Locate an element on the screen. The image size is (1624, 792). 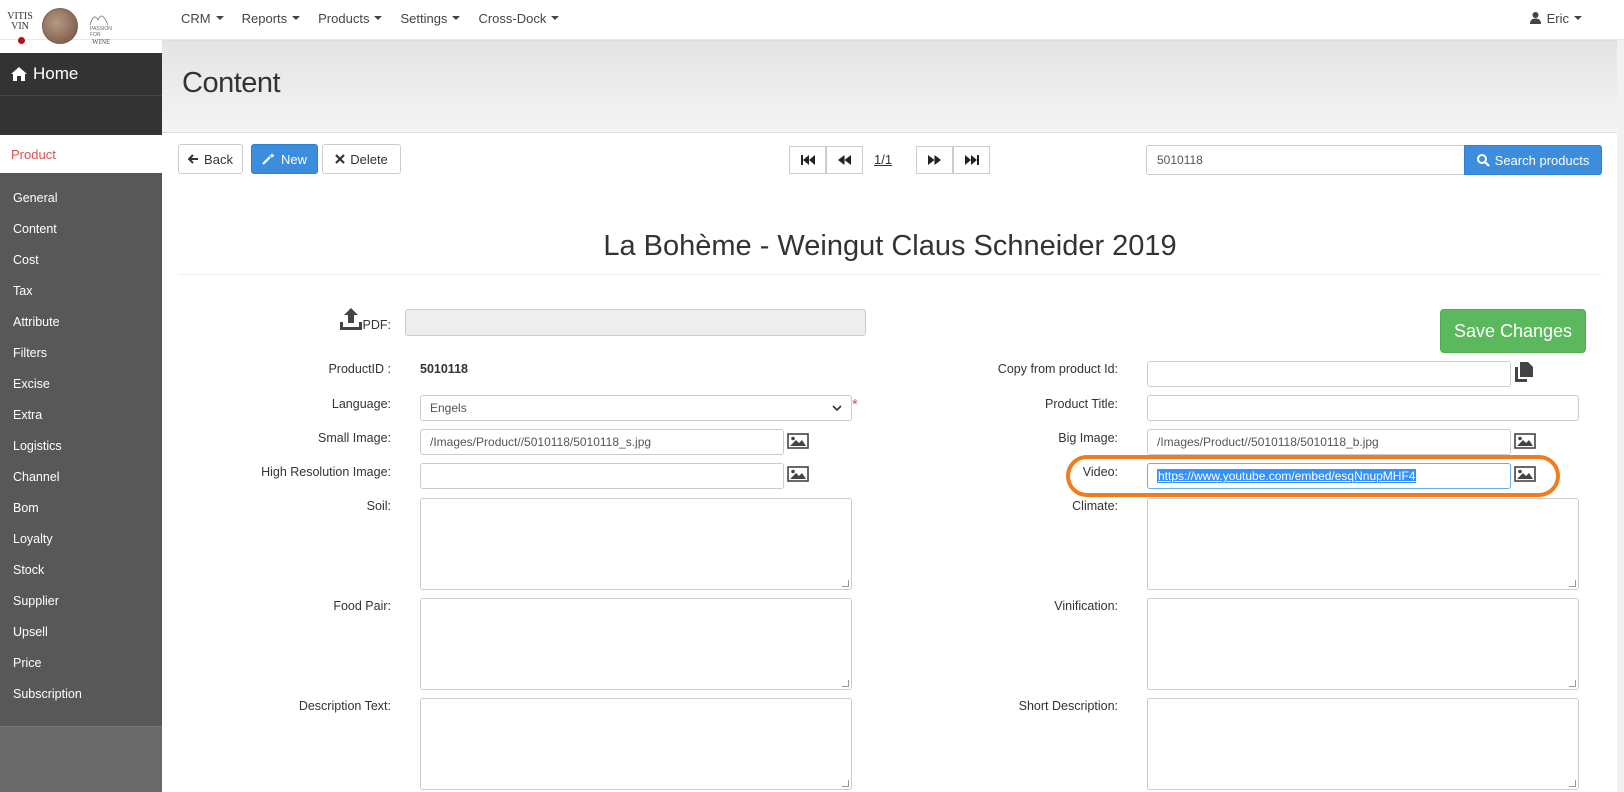
nav-cross-dock: Cross-Dock is located at coordinates (518, 18).